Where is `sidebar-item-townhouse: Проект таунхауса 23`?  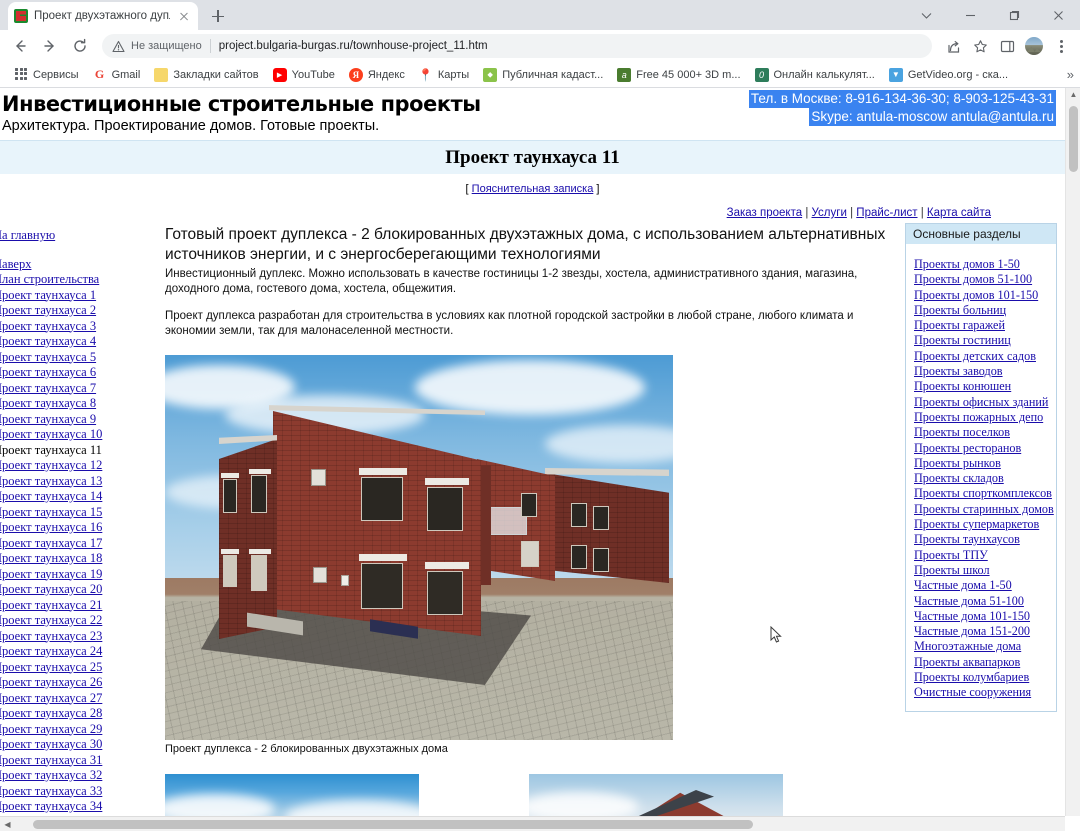
sidebar-item-townhouse: Проект таунхауса 23 is located at coordinates (51, 637).